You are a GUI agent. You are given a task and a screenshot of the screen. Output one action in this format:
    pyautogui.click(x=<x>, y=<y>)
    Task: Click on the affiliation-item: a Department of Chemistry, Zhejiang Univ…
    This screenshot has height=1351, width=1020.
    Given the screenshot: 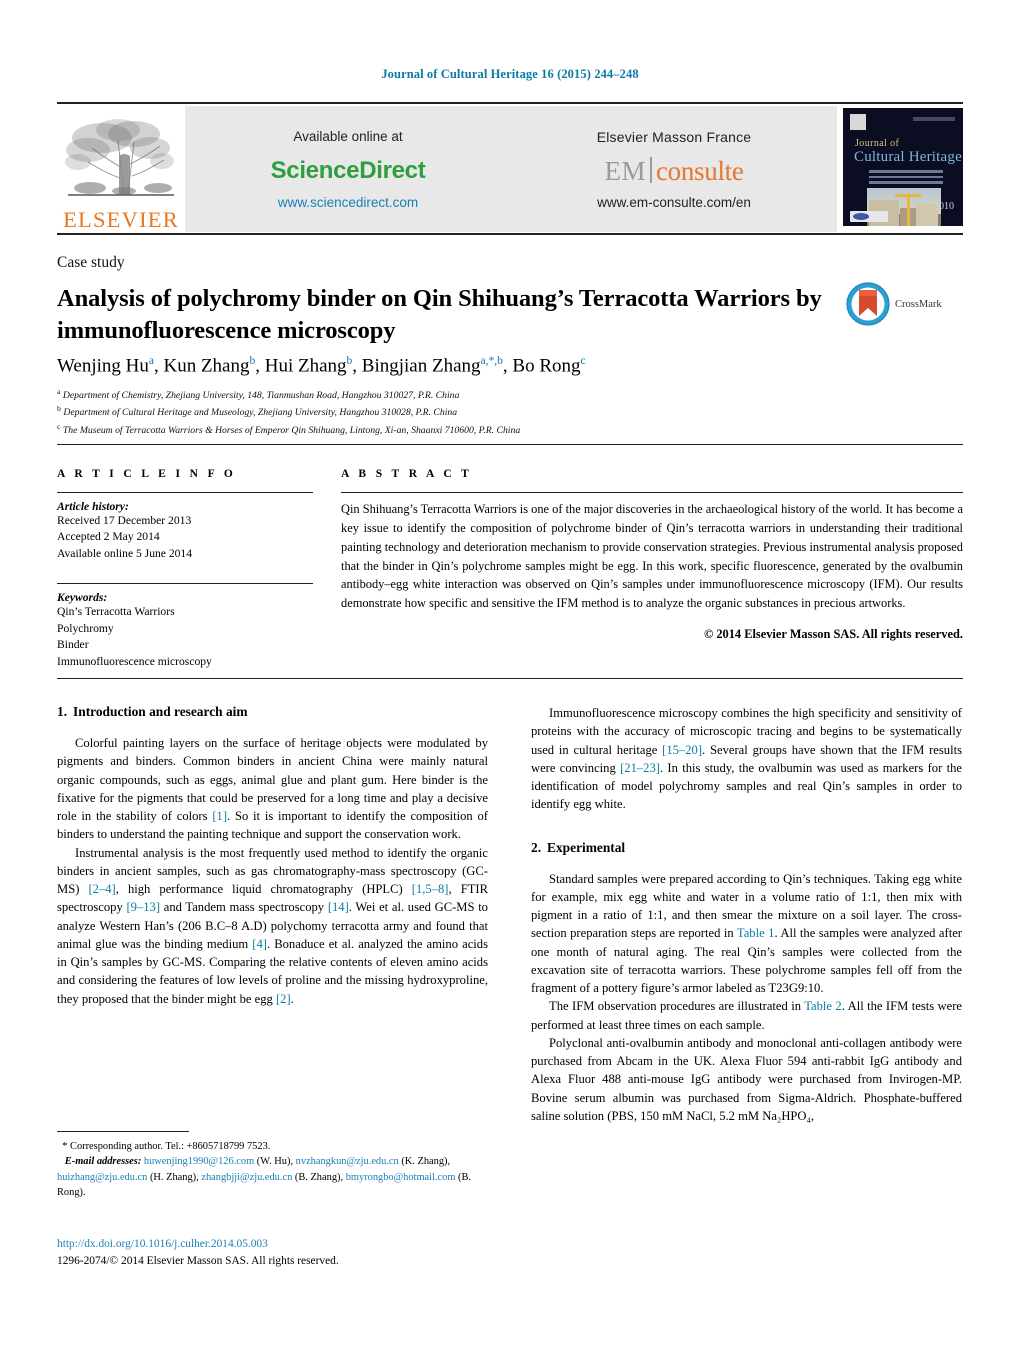 What is the action you would take?
    pyautogui.click(x=288, y=394)
    